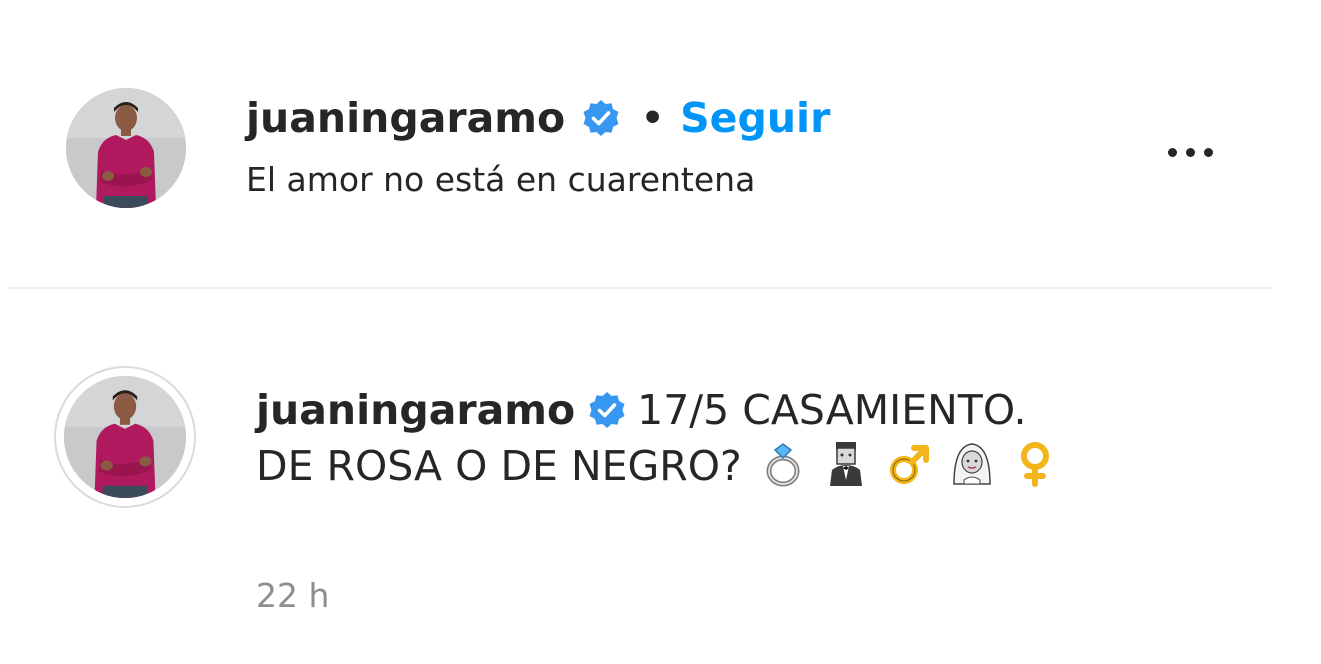 The height and width of the screenshot is (664, 1321). I want to click on caption-text-line-2: DE ROSA O DE NEGRO?, so click(499, 466).